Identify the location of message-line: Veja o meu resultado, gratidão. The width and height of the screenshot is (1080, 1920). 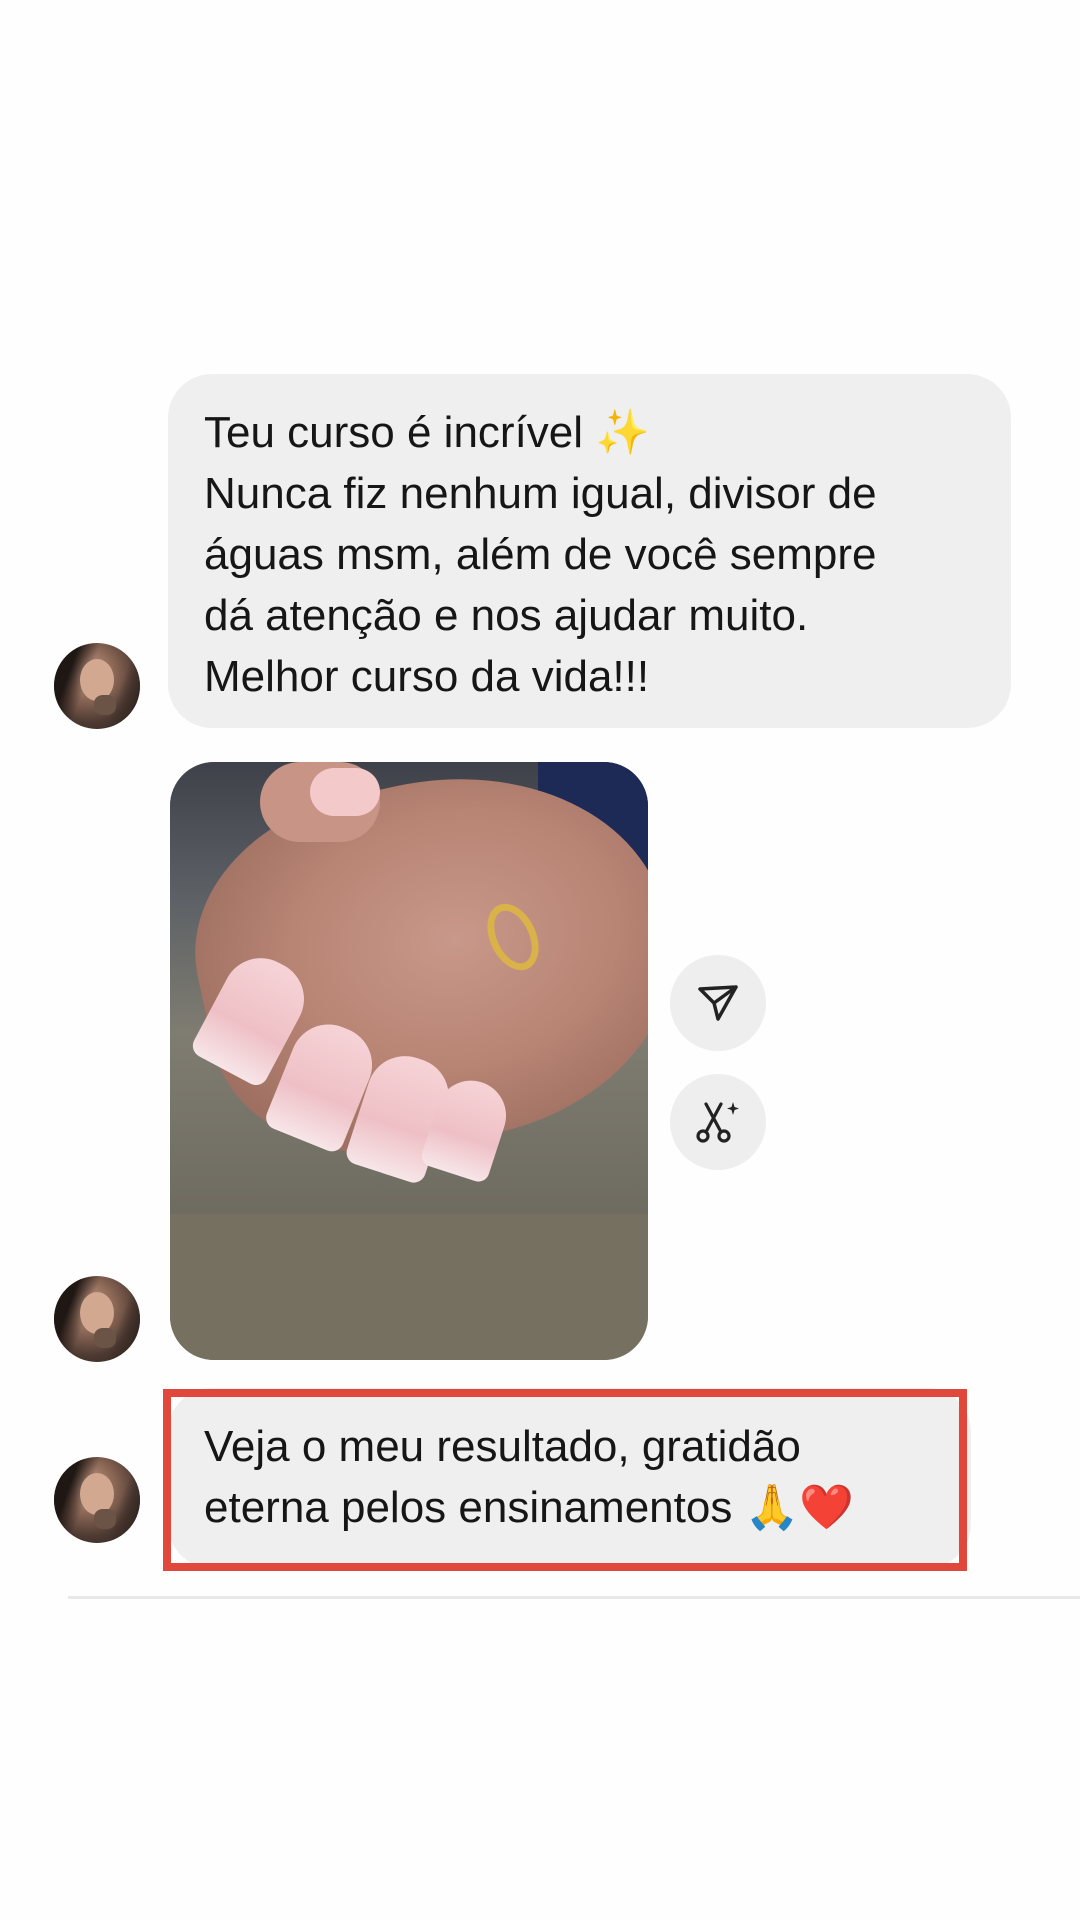
(502, 1446).